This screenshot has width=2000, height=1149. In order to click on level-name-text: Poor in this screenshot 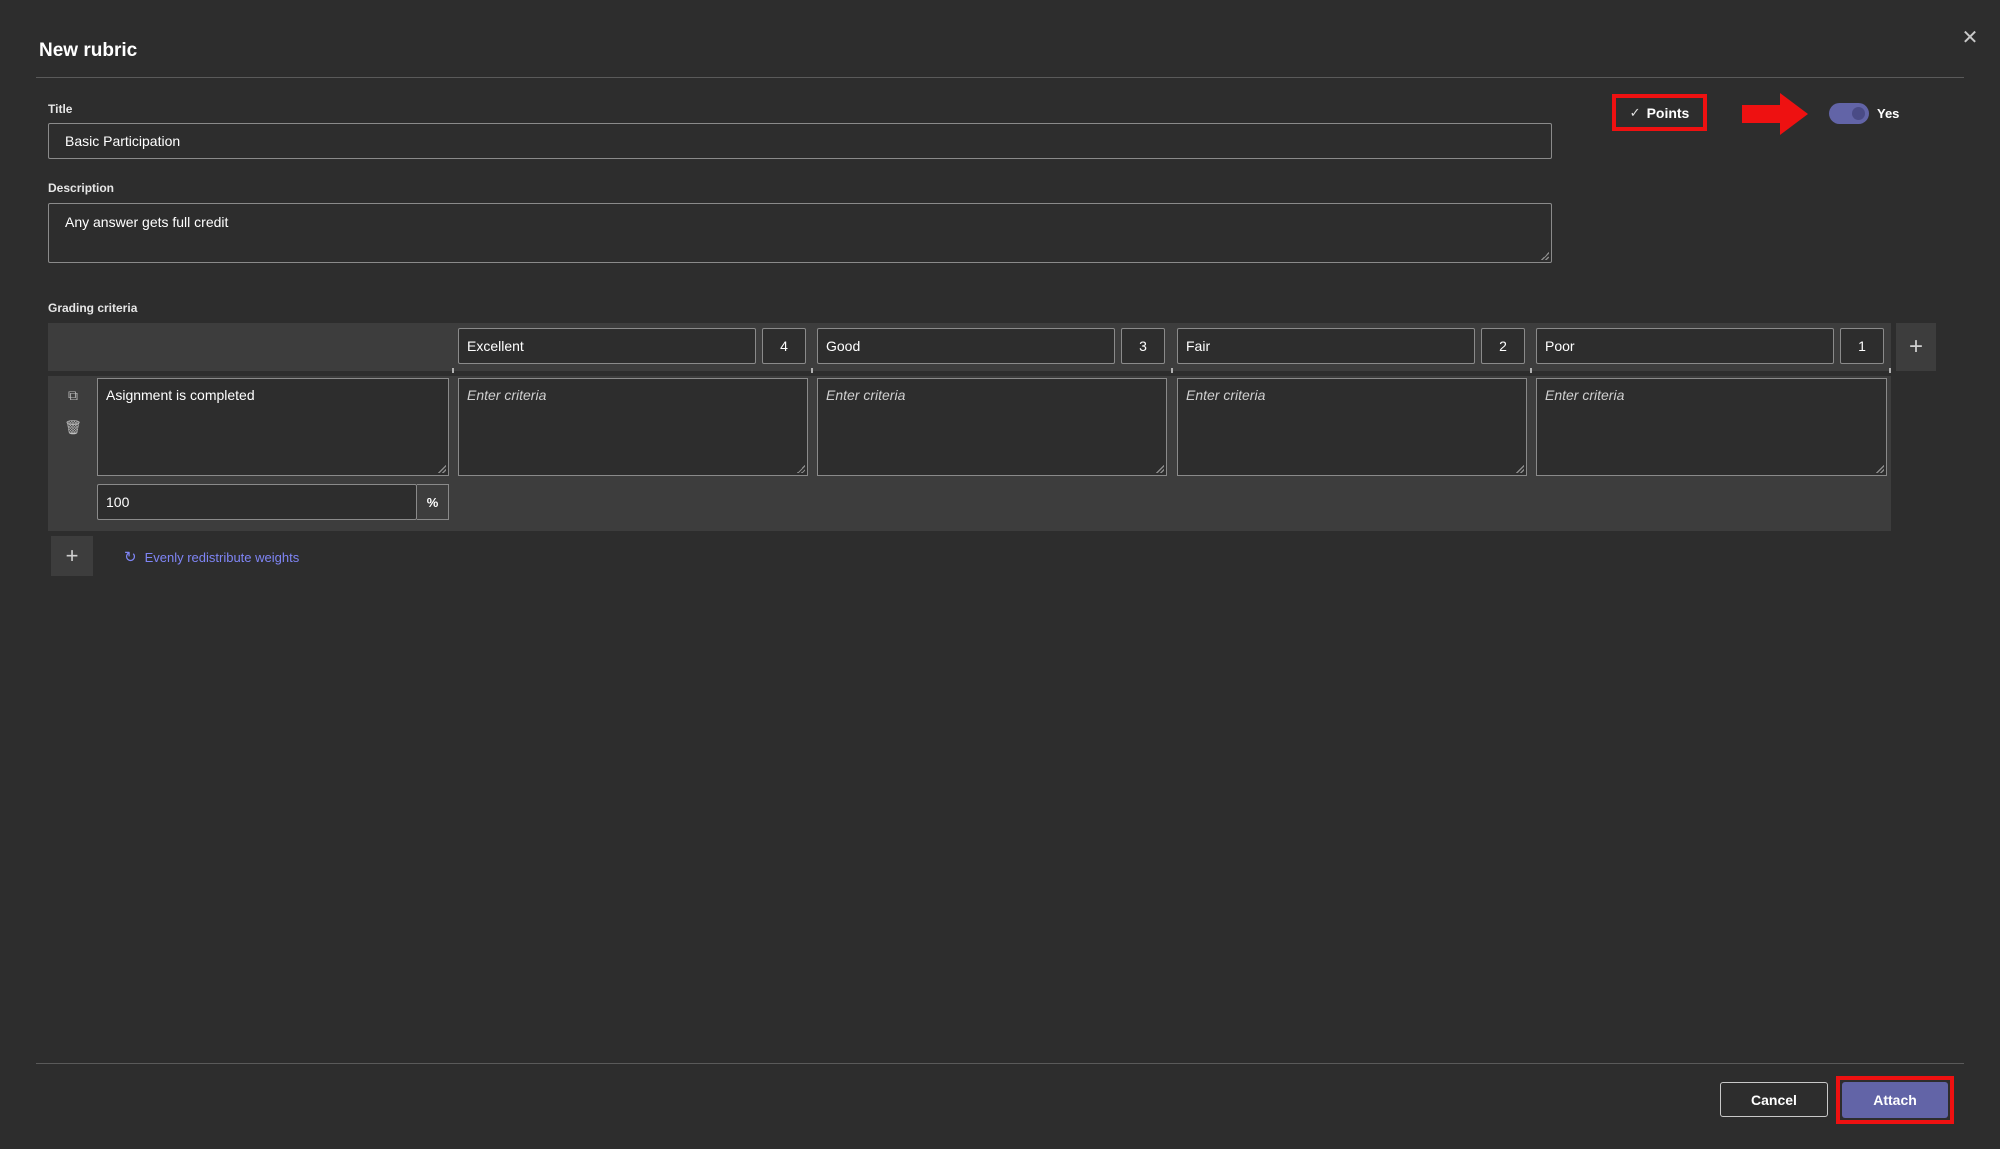, I will do `click(1560, 346)`.